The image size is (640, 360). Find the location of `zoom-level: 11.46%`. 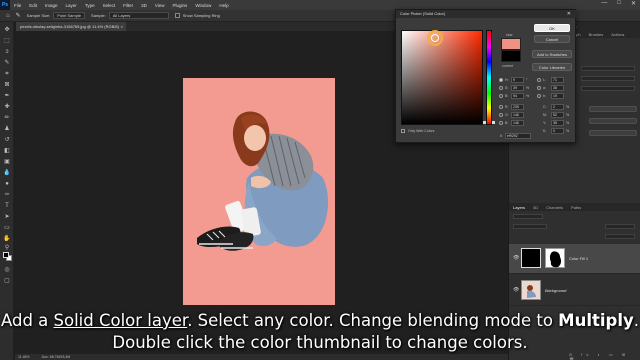

zoom-level: 11.46% is located at coordinates (24, 357).